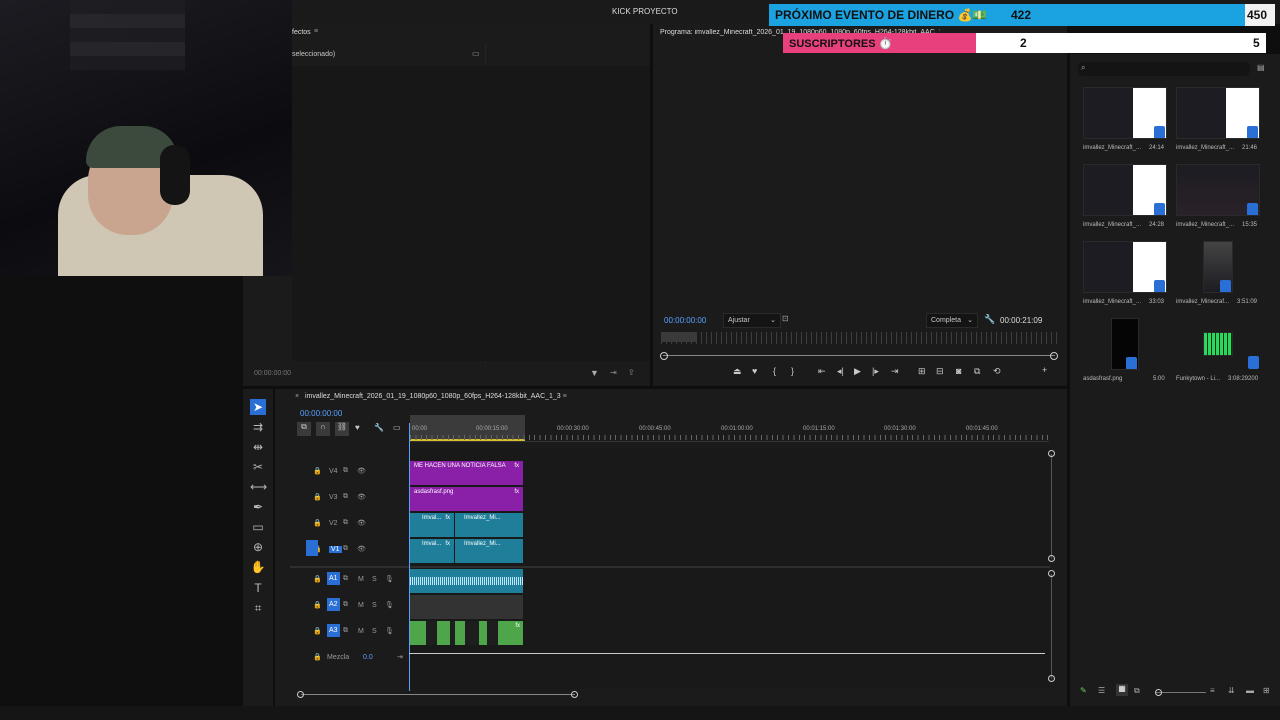  I want to click on timeline-horizontal-scrollbar, so click(438, 694).